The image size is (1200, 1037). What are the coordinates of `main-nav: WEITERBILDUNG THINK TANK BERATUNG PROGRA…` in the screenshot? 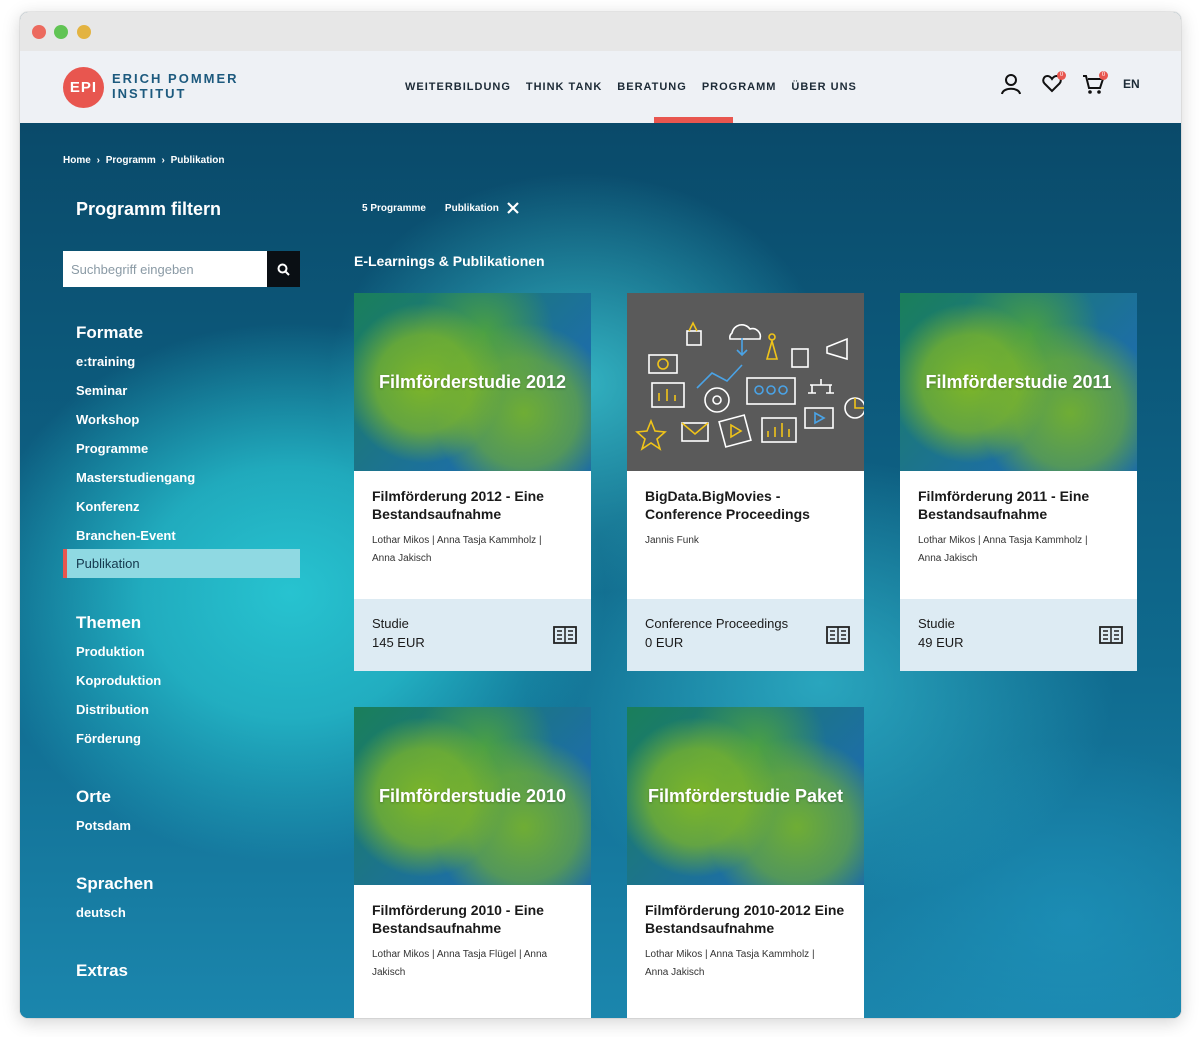 It's located at (638, 87).